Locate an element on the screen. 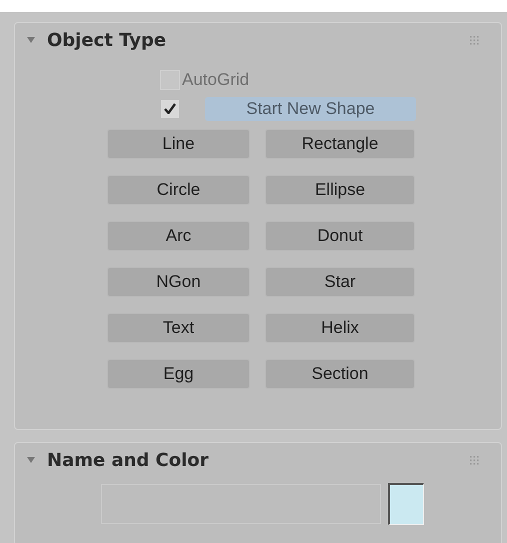 This screenshot has width=507, height=543. color-swatch is located at coordinates (406, 504).